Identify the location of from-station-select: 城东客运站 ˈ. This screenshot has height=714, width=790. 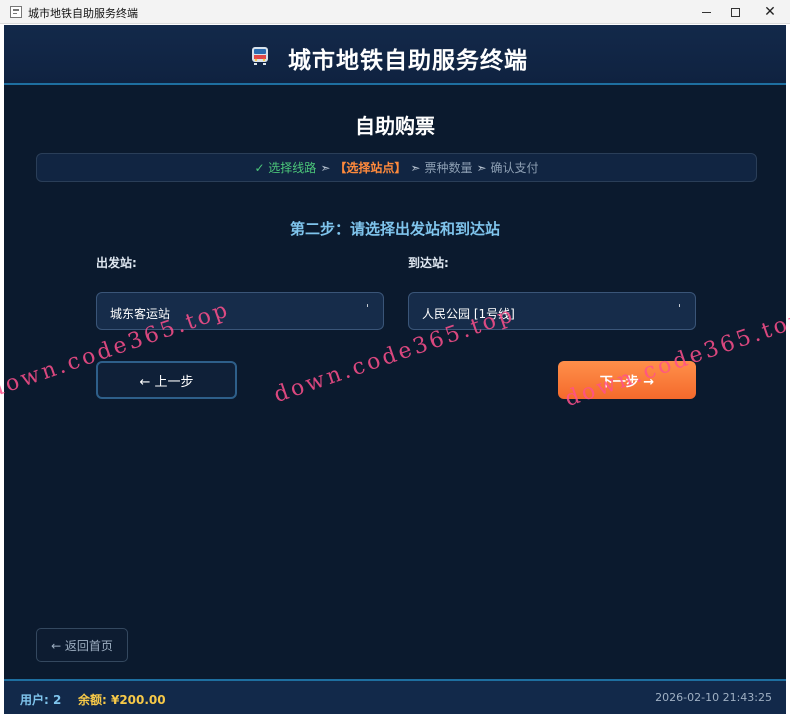
(240, 311).